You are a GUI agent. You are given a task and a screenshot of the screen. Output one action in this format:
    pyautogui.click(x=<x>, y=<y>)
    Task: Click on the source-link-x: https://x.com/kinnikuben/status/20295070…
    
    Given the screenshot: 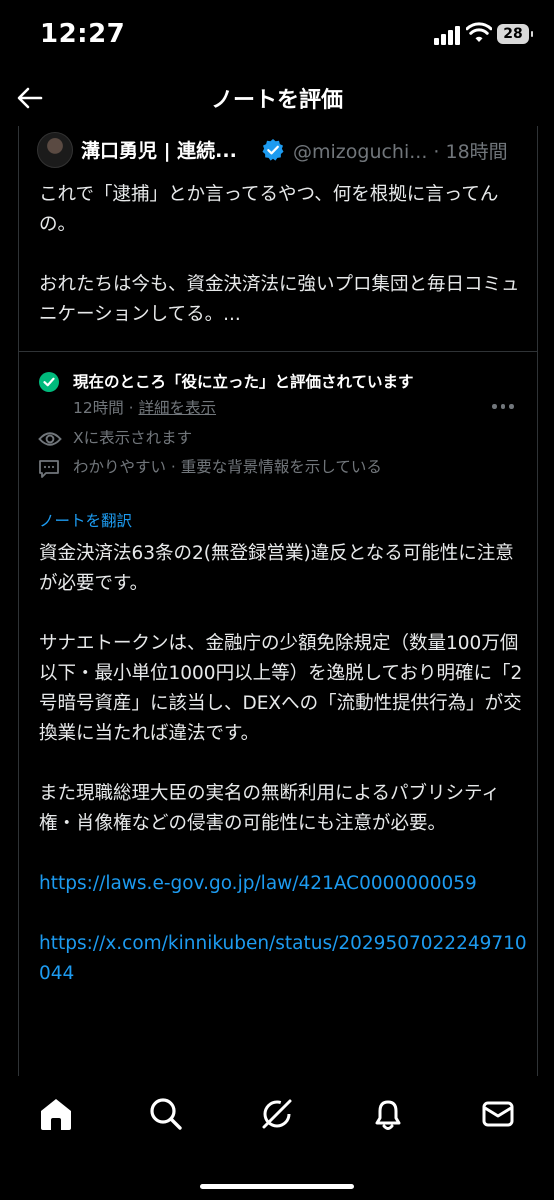 What is the action you would take?
    pyautogui.click(x=283, y=958)
    